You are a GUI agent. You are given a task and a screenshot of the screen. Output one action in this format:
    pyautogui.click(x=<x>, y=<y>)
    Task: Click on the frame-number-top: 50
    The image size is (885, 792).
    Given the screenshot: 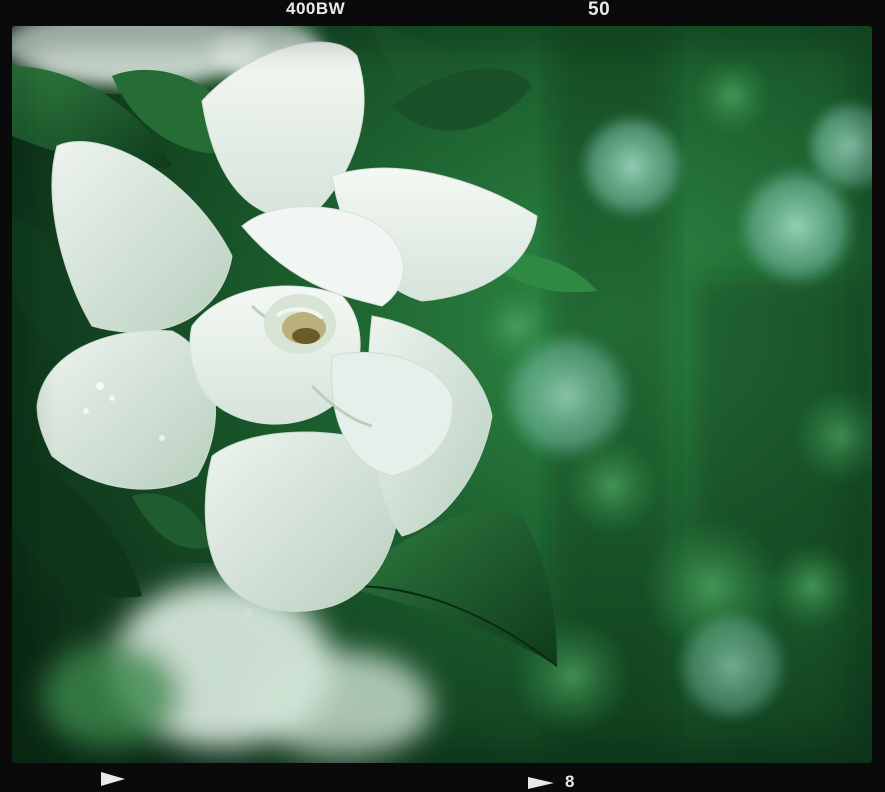 What is the action you would take?
    pyautogui.click(x=599, y=10)
    